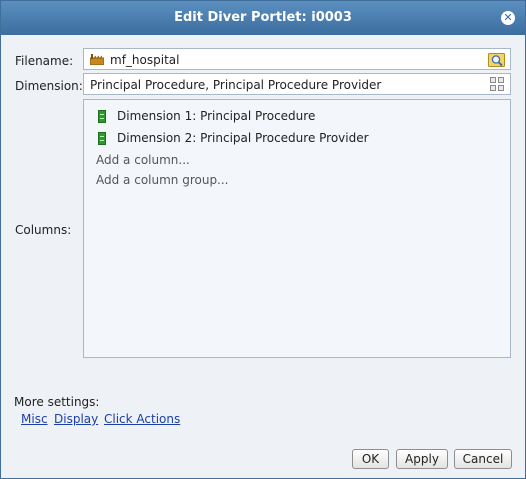 The width and height of the screenshot is (526, 479). Describe the element at coordinates (57, 402) in the screenshot. I see `more-settings-label: More settings:` at that location.